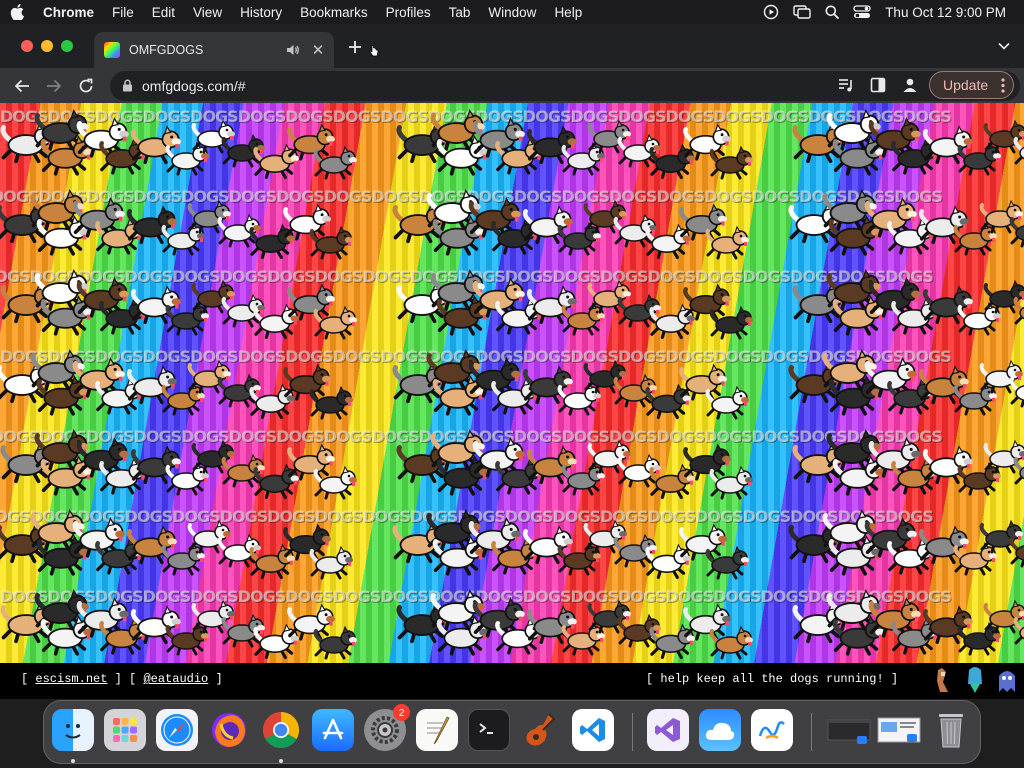  What do you see at coordinates (73, 761) in the screenshot?
I see `finder-running-dot` at bounding box center [73, 761].